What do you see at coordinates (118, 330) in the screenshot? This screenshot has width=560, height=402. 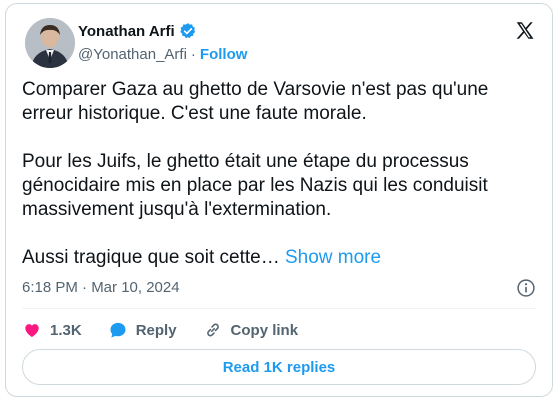 I see `reply-bubble-icon` at bounding box center [118, 330].